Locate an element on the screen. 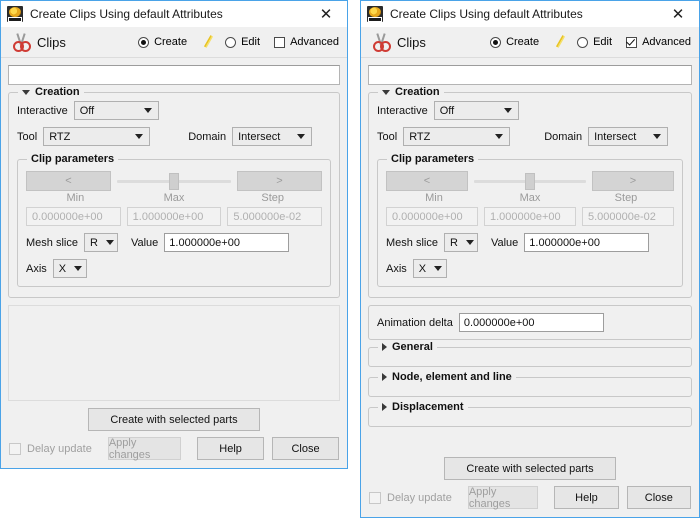 This screenshot has width=700, height=518. animation-delta-input: 0.000000e+00 is located at coordinates (531, 322).